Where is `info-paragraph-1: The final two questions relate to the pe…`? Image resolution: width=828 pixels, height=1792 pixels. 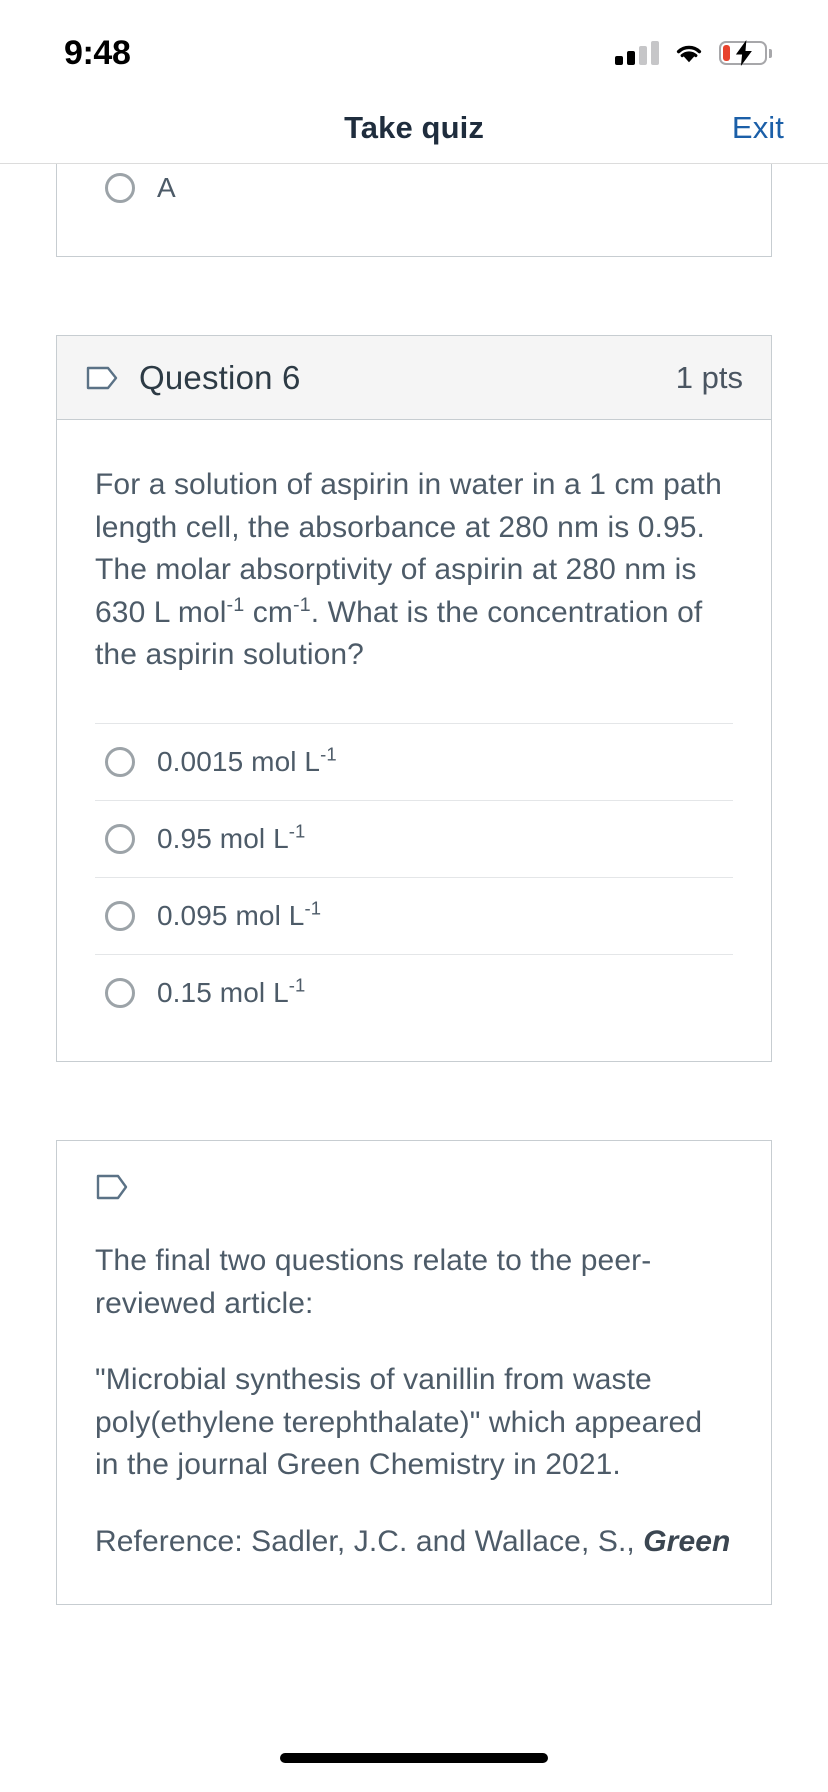
info-paragraph-1: The final two questions relate to the pe… is located at coordinates (373, 1281).